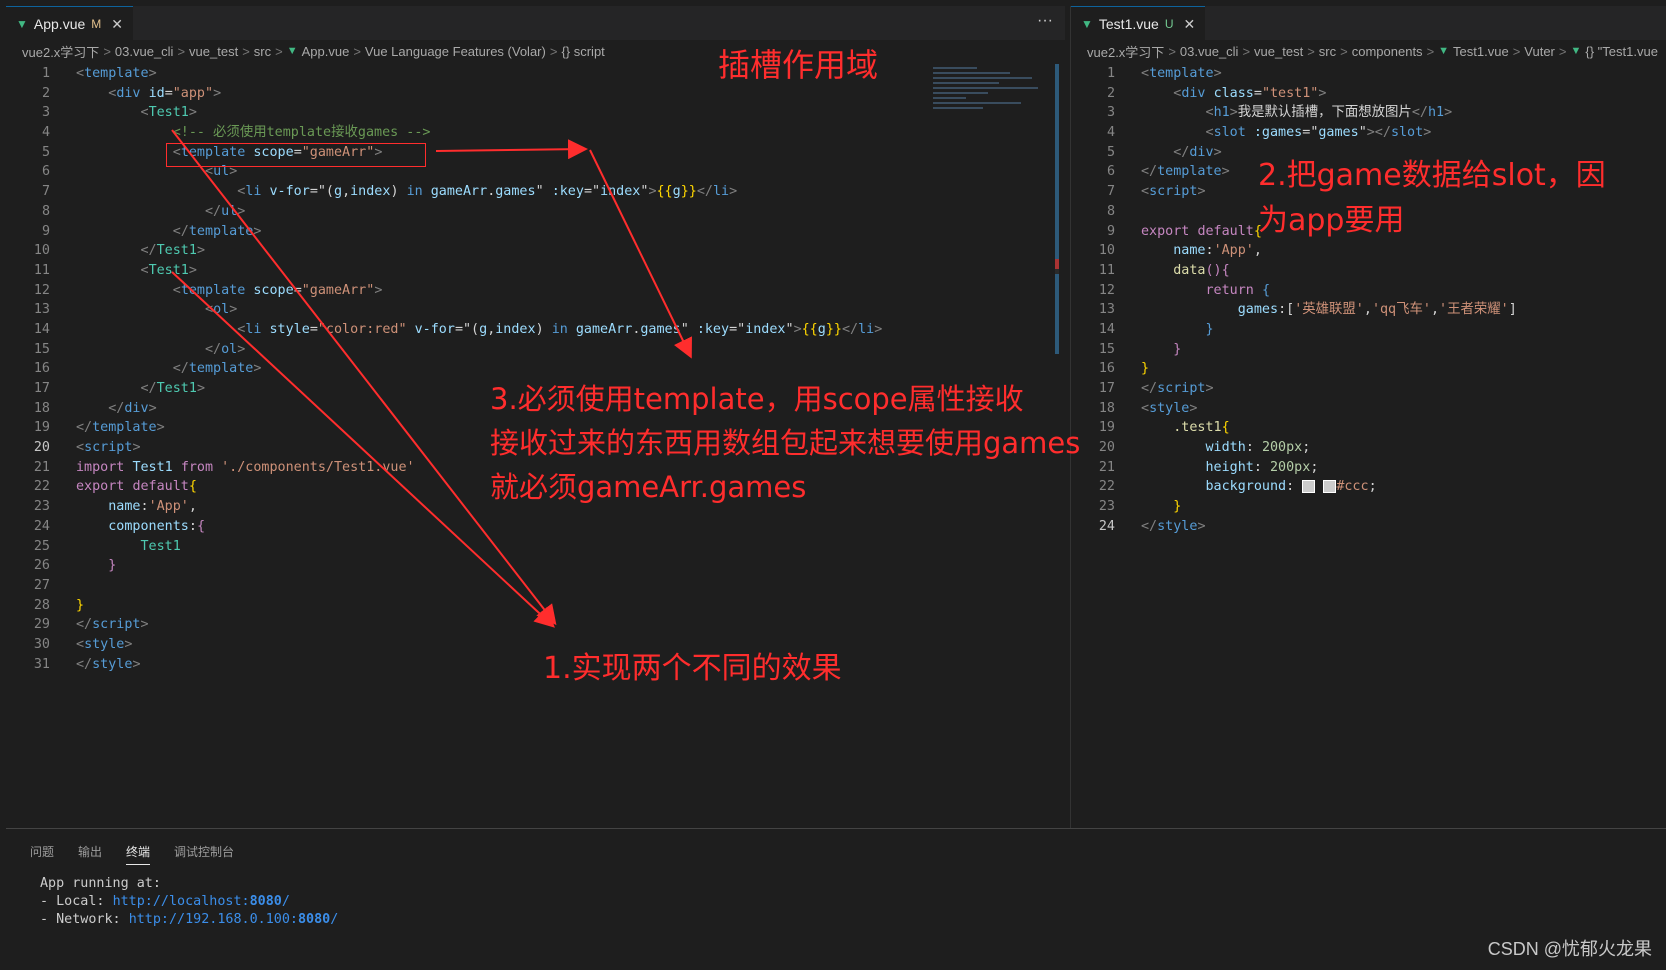 This screenshot has width=1666, height=970. I want to click on line-number: 14, so click(1106, 329).